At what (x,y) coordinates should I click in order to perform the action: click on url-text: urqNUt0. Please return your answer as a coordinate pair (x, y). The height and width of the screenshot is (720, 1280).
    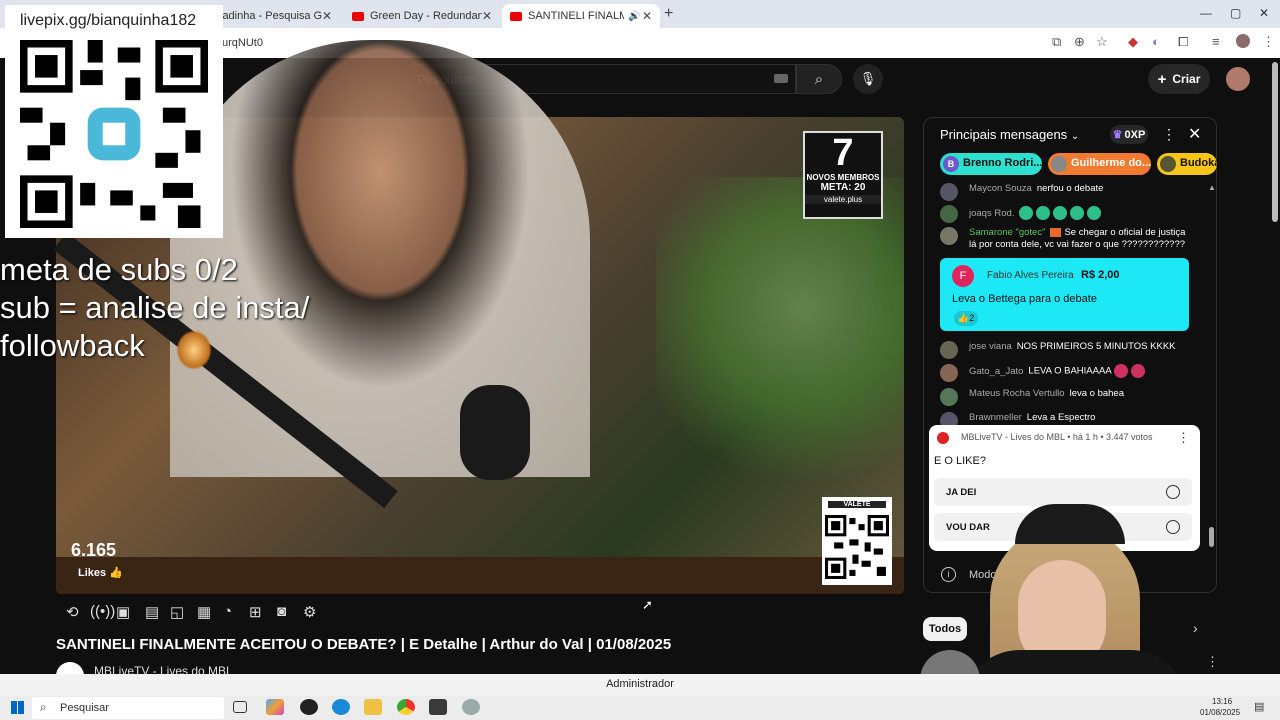
    Looking at the image, I should click on (242, 43).